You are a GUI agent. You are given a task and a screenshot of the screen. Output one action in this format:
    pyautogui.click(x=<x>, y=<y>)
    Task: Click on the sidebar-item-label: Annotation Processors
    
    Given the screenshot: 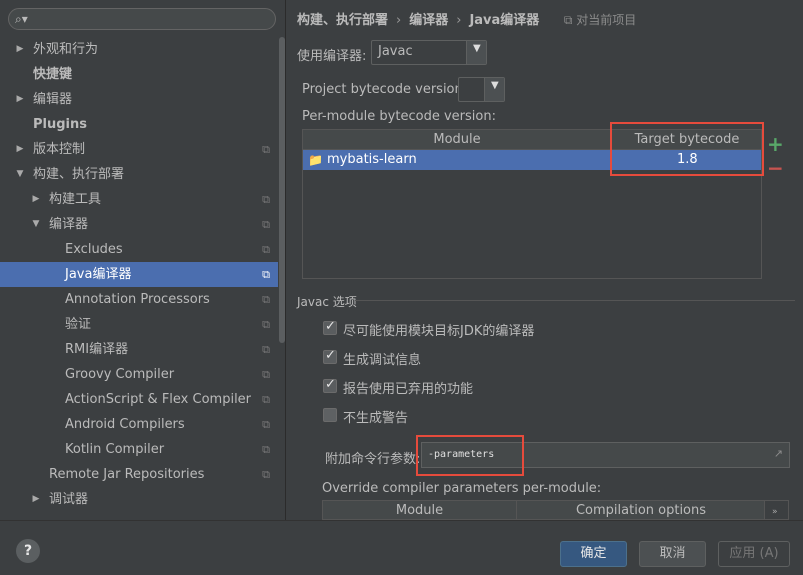 What is the action you would take?
    pyautogui.click(x=137, y=299)
    